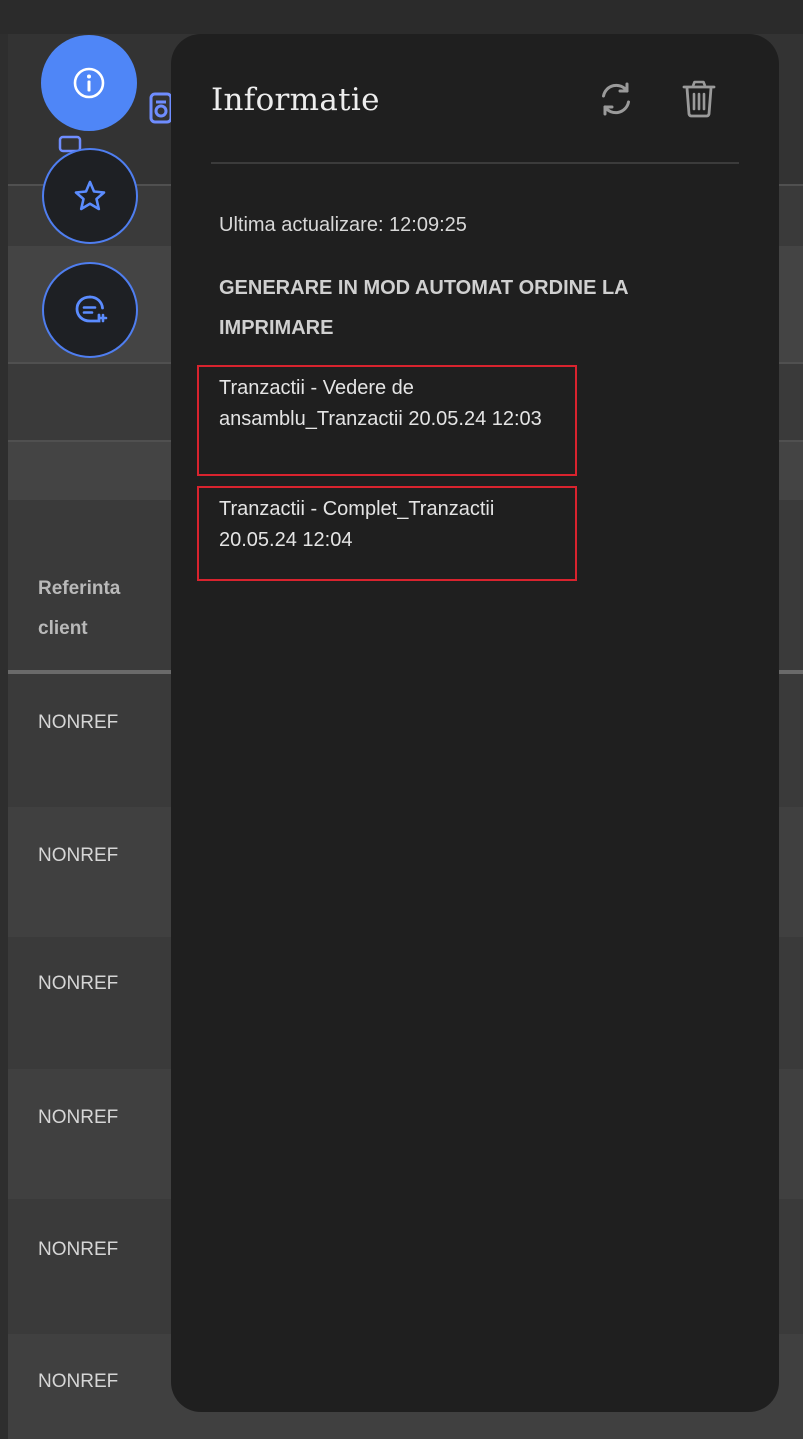  I want to click on favorites-button, so click(90, 196).